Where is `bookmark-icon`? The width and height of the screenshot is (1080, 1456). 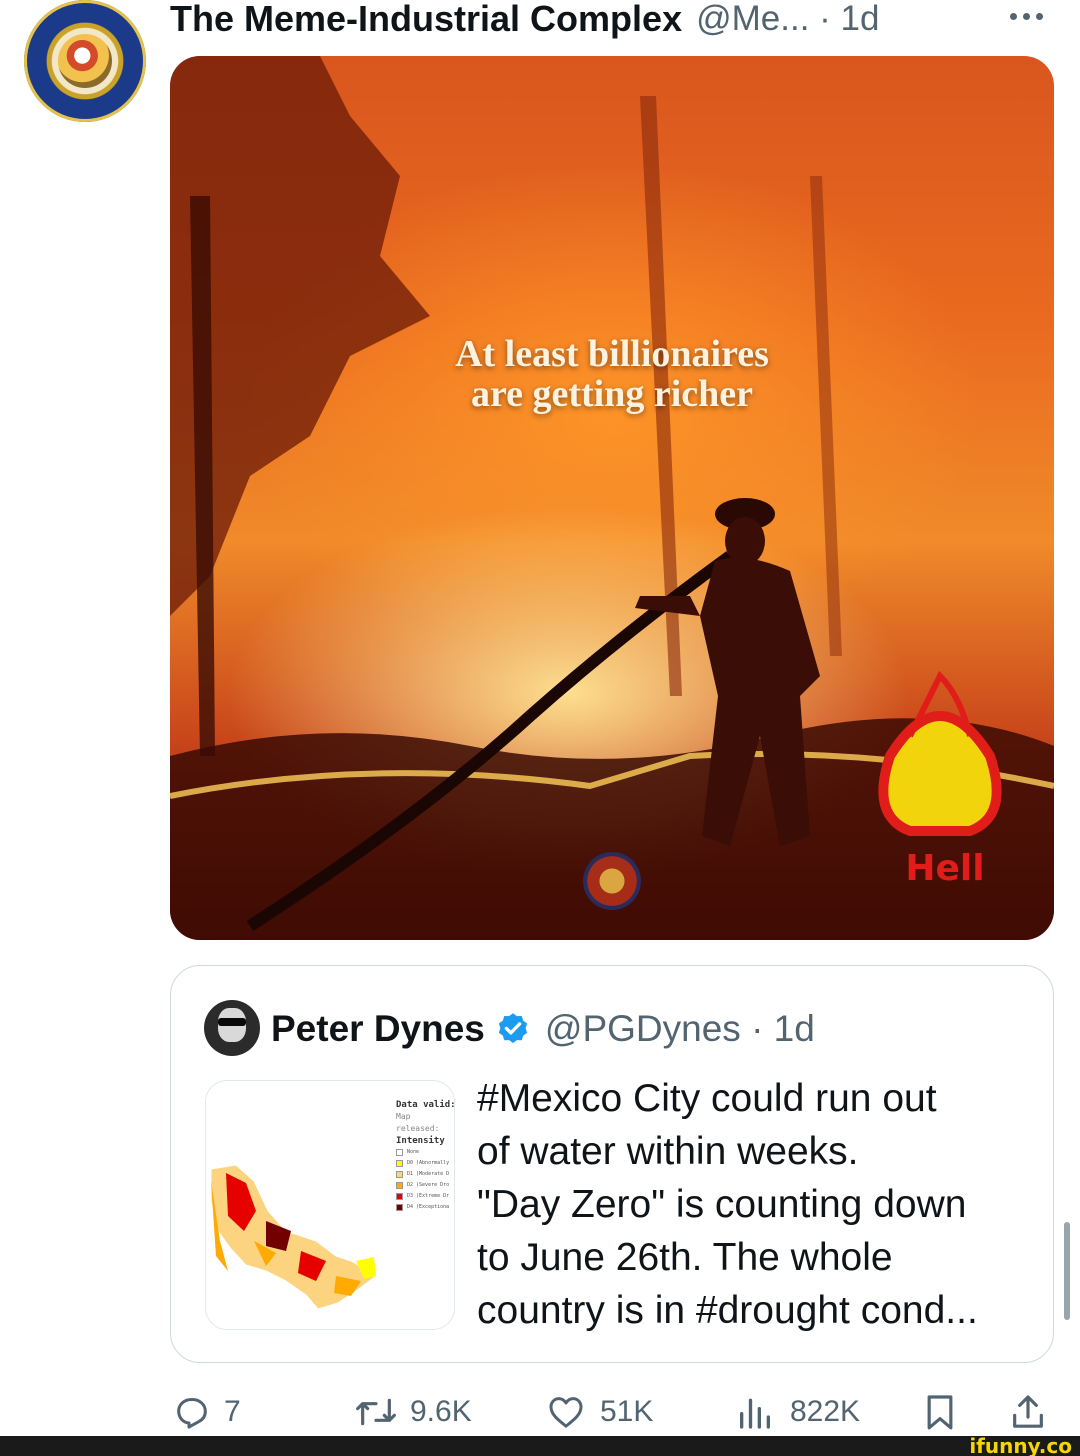
bookmark-icon is located at coordinates (940, 1412).